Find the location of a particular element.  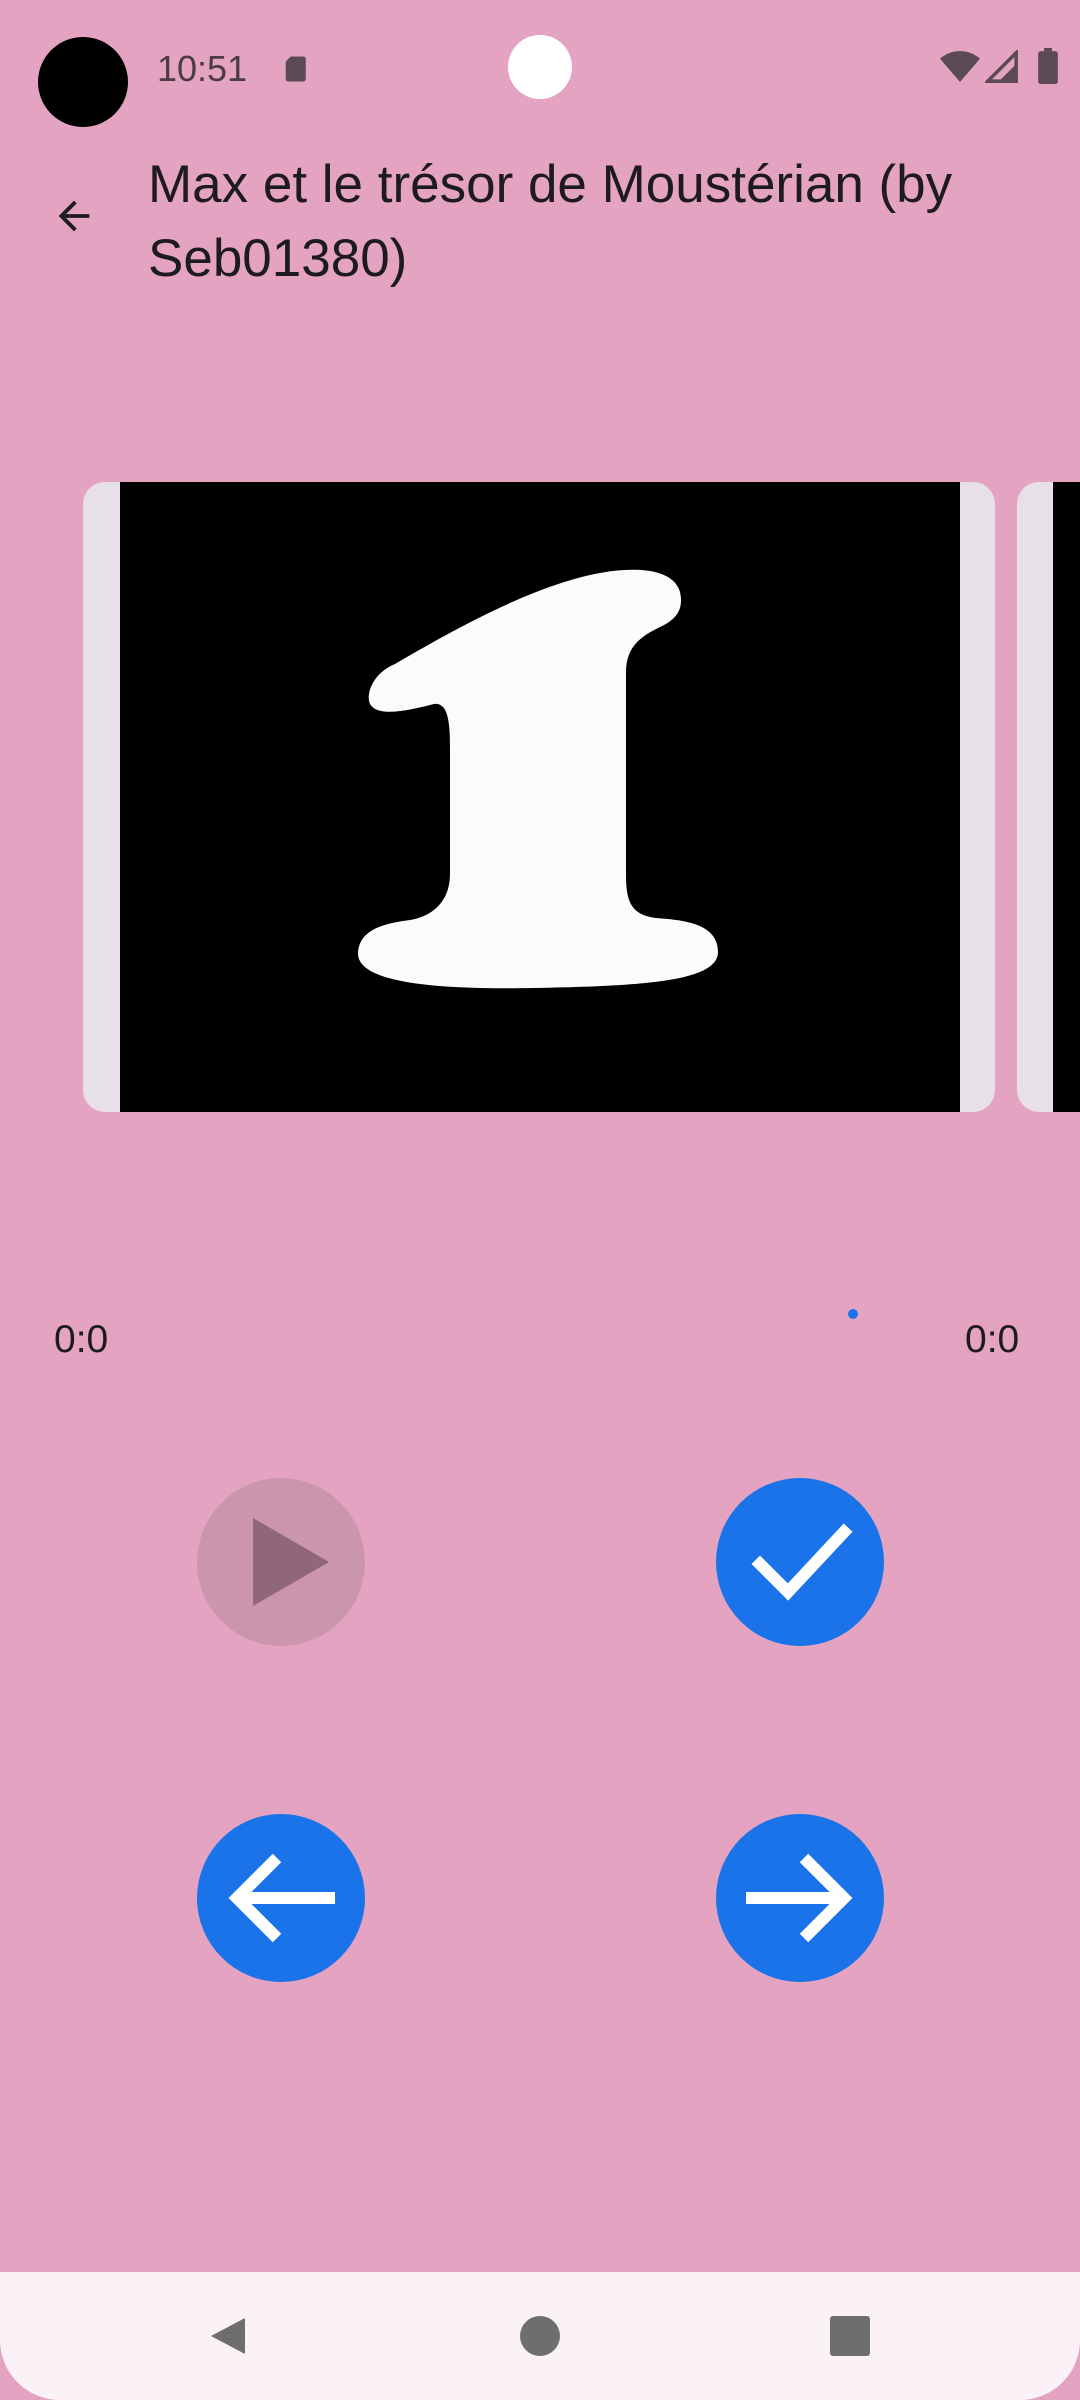

arrow-back-icon is located at coordinates (74, 216).